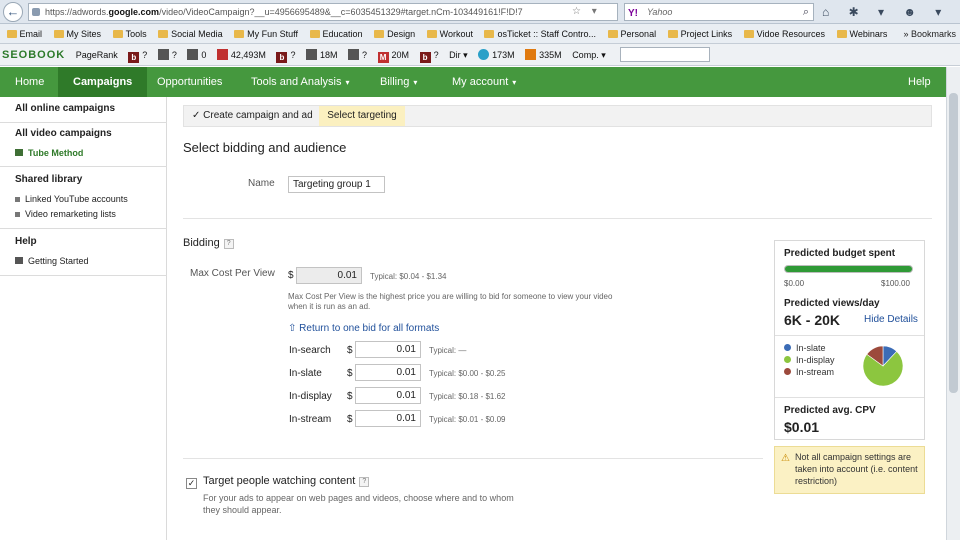 This screenshot has width=960, height=540. I want to click on toolbar-item: 0, so click(196, 54).